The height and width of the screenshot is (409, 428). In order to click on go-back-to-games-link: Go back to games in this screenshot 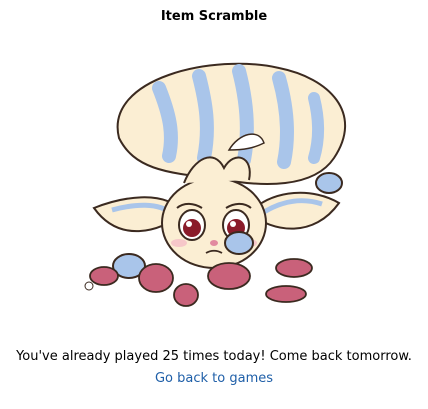, I will do `click(214, 378)`.